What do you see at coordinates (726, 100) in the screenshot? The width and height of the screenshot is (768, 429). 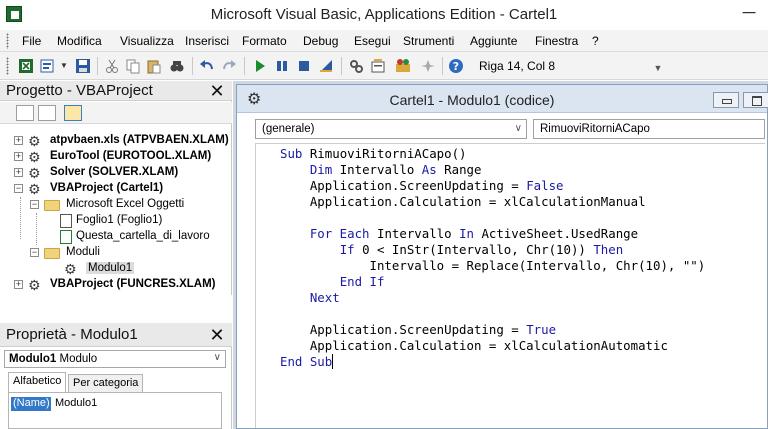 I see `code-window-minimize-button` at bounding box center [726, 100].